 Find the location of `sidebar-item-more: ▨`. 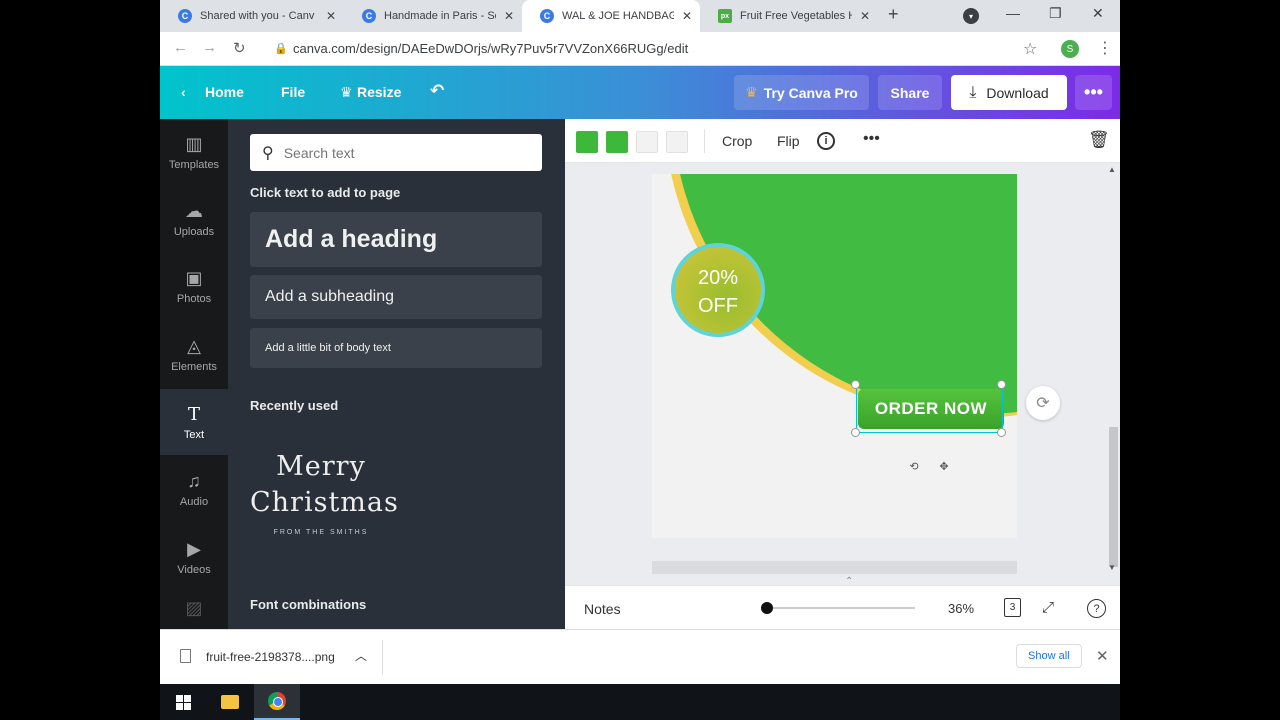

sidebar-item-more: ▨ is located at coordinates (194, 610).